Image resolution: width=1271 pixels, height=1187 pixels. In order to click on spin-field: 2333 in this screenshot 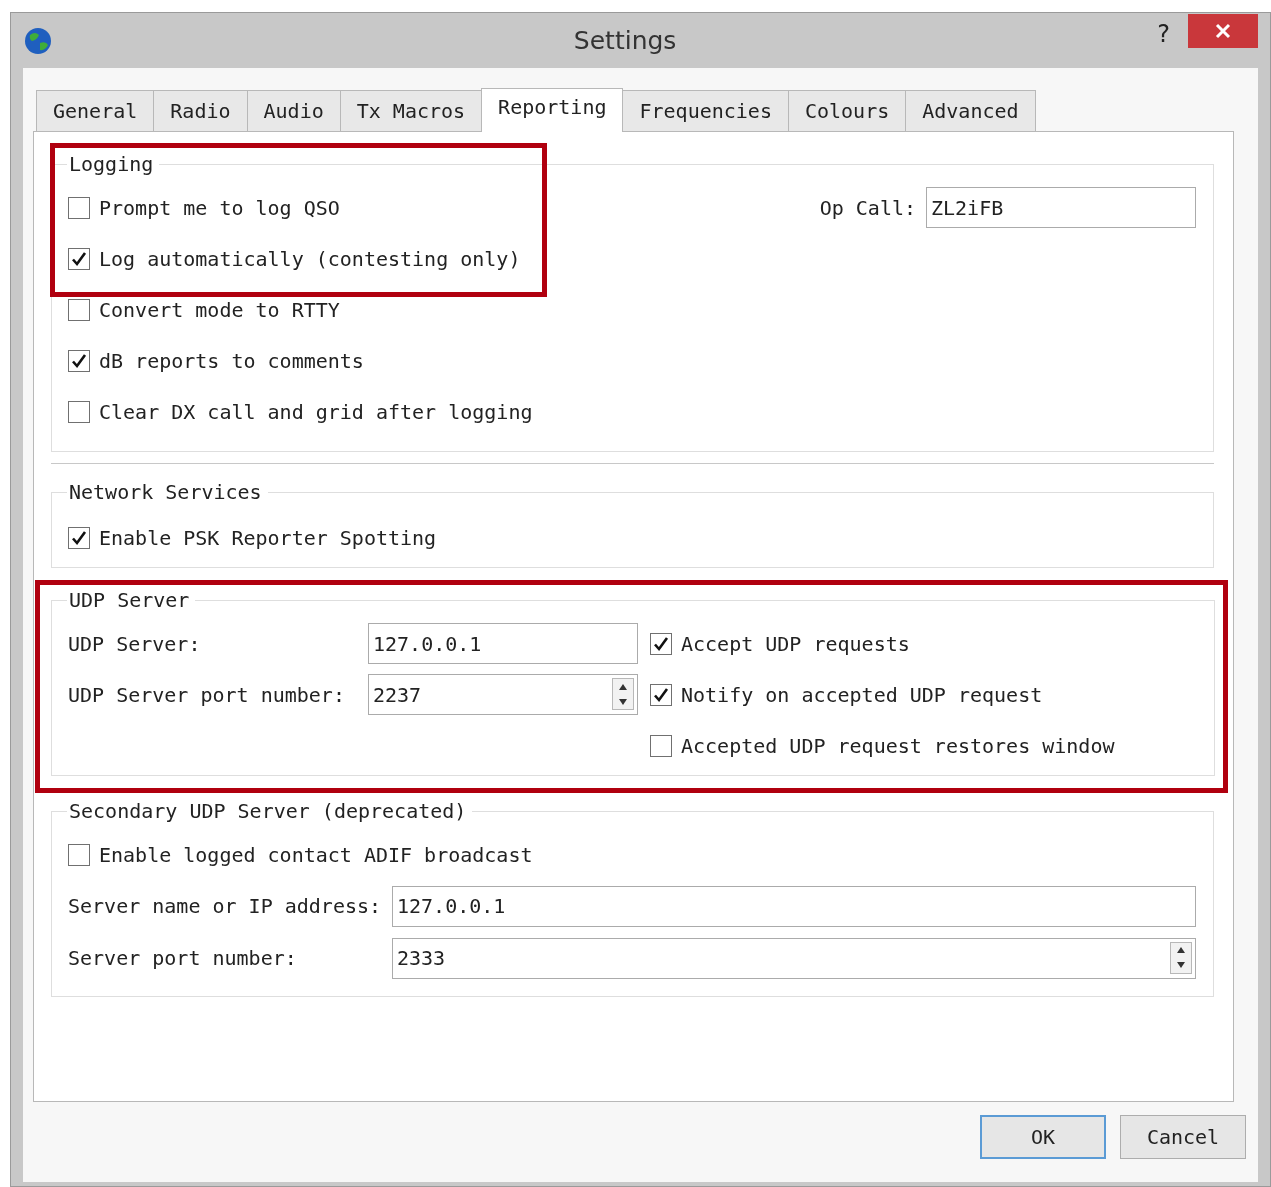, I will do `click(794, 958)`.